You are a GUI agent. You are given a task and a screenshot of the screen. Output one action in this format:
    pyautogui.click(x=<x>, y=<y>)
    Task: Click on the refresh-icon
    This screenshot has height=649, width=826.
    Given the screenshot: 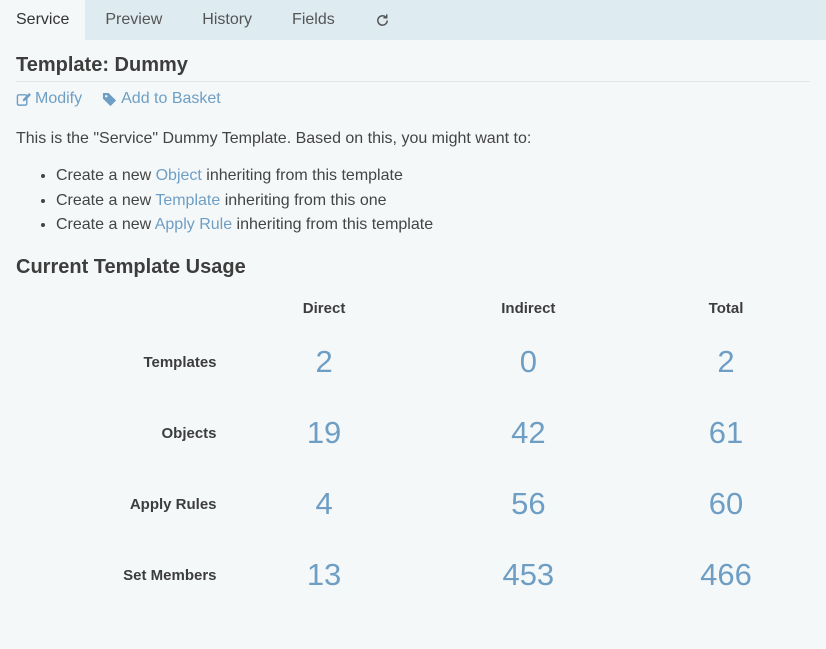 What is the action you would take?
    pyautogui.click(x=382, y=19)
    